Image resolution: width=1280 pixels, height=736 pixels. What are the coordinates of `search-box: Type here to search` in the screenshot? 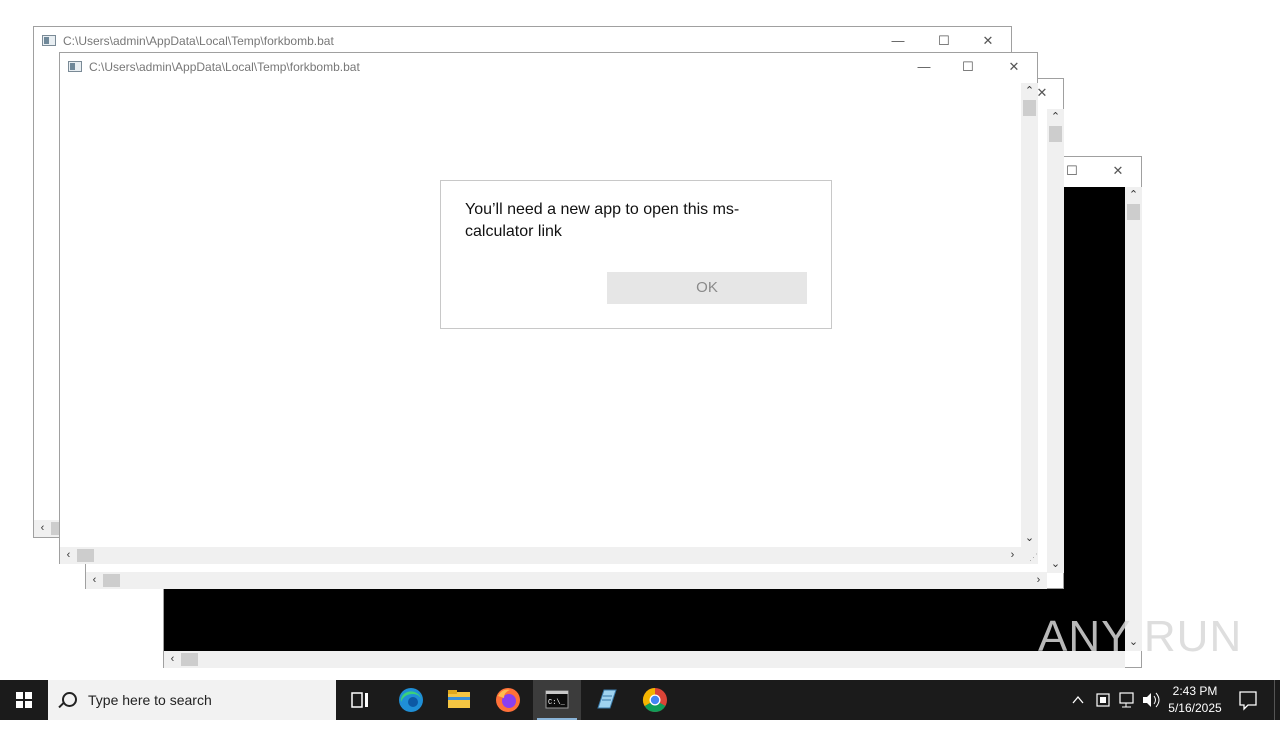 It's located at (192, 700).